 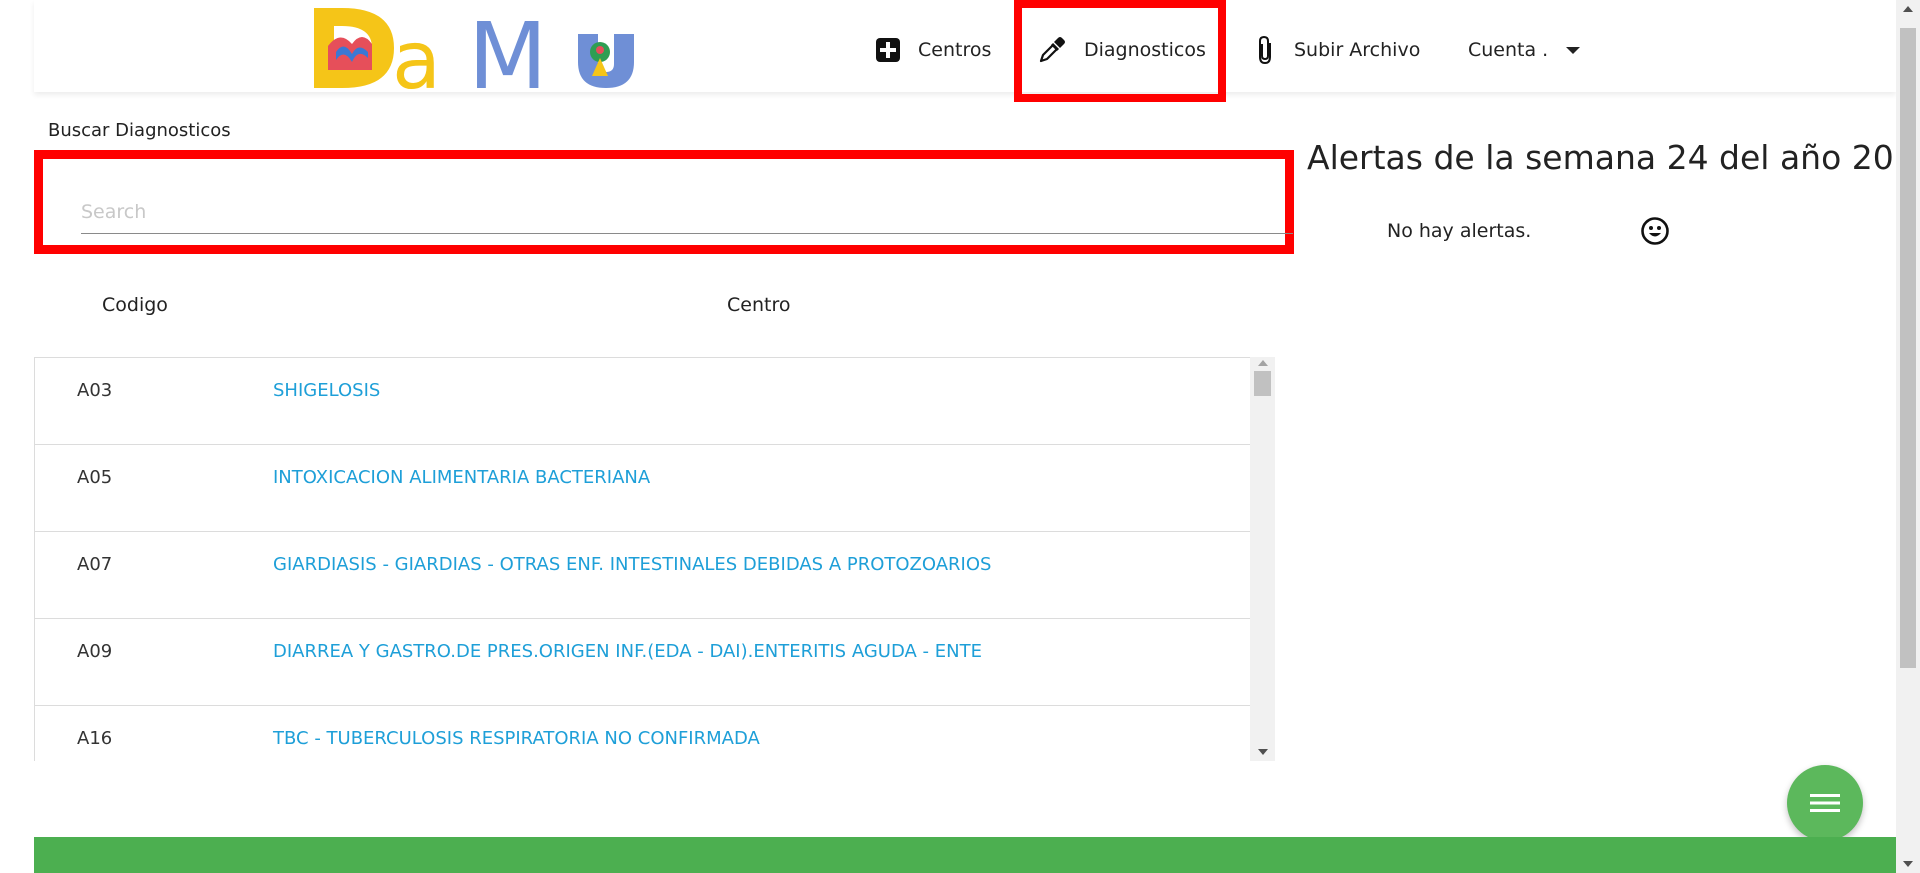 What do you see at coordinates (95, 390) in the screenshot?
I see `row-code: A03` at bounding box center [95, 390].